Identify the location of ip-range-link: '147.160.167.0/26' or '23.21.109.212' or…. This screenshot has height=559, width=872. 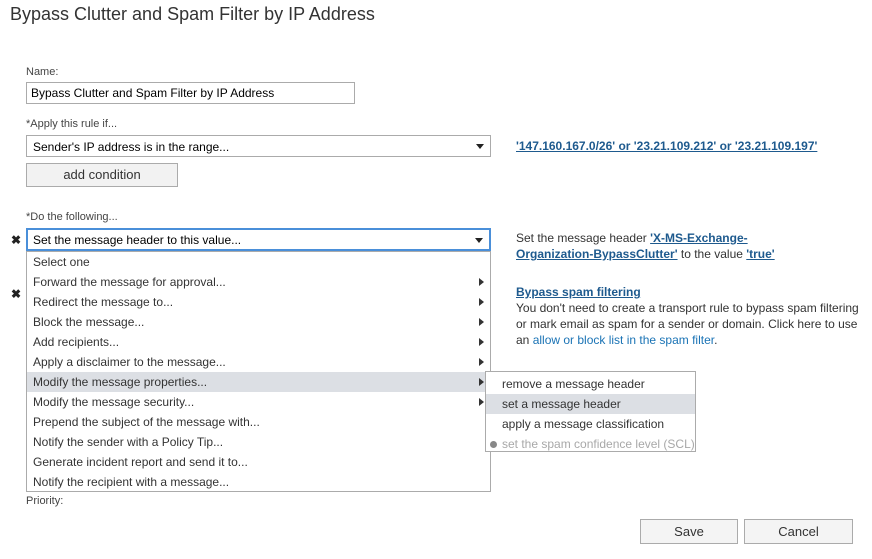
(666, 146).